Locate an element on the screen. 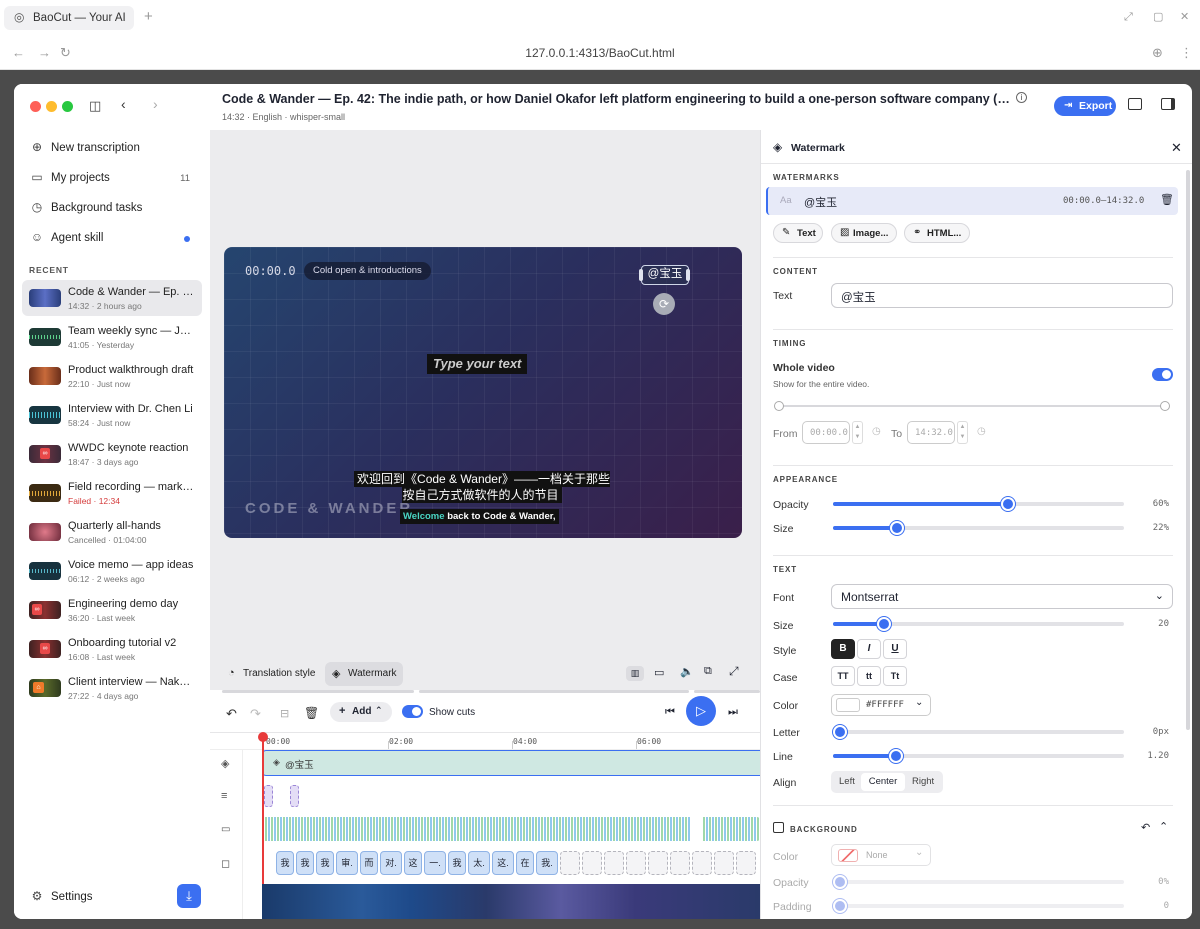  caption-chip: 而 is located at coordinates (369, 863).